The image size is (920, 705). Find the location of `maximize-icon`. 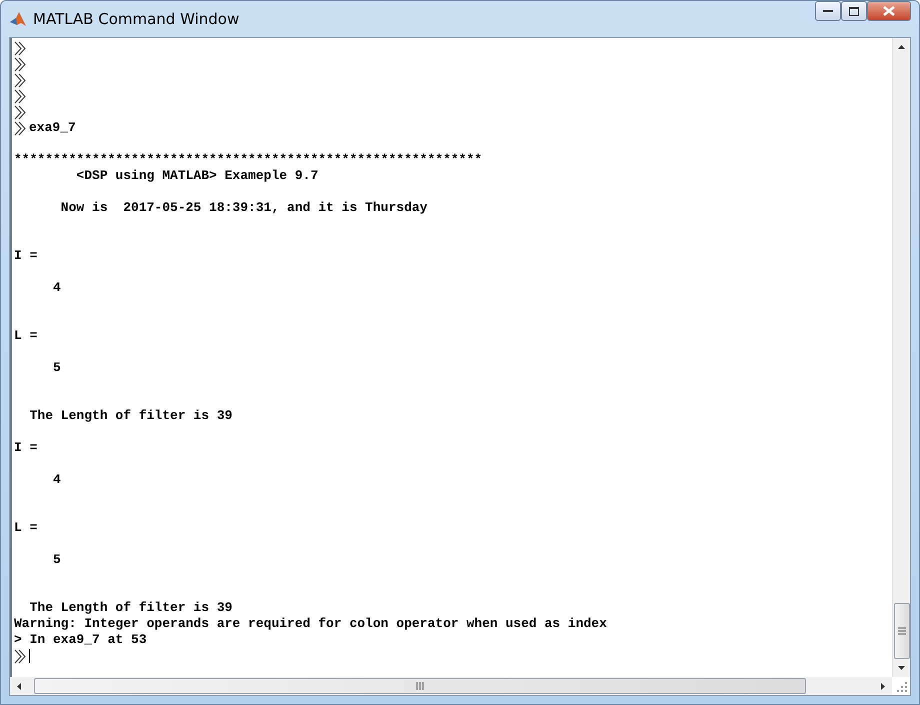

maximize-icon is located at coordinates (854, 11).